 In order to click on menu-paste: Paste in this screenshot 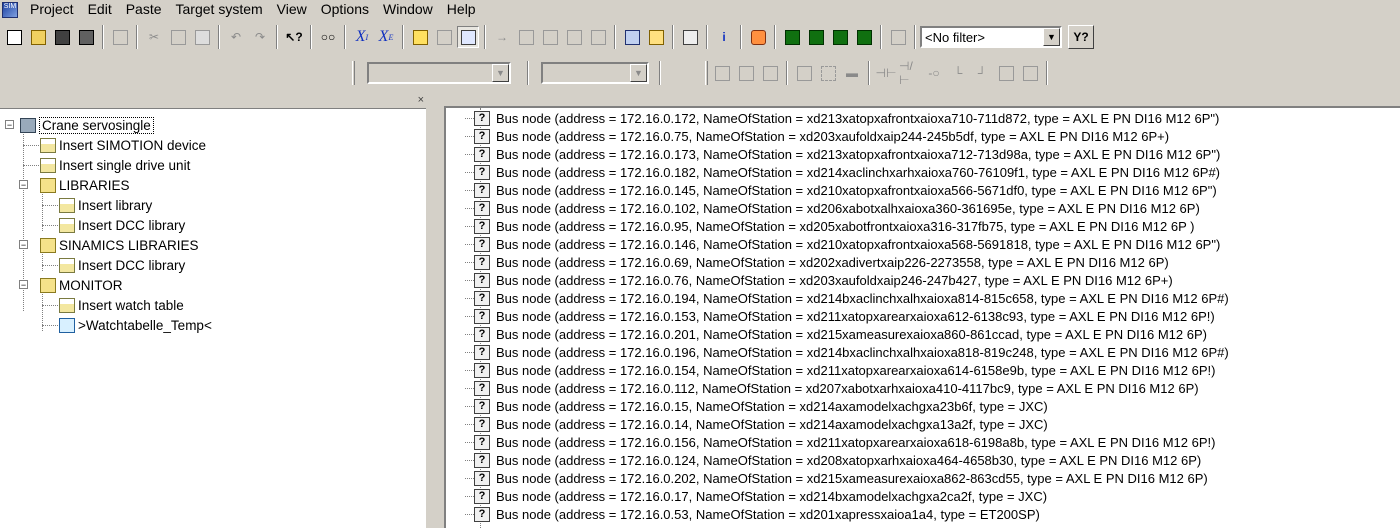, I will do `click(145, 9)`.